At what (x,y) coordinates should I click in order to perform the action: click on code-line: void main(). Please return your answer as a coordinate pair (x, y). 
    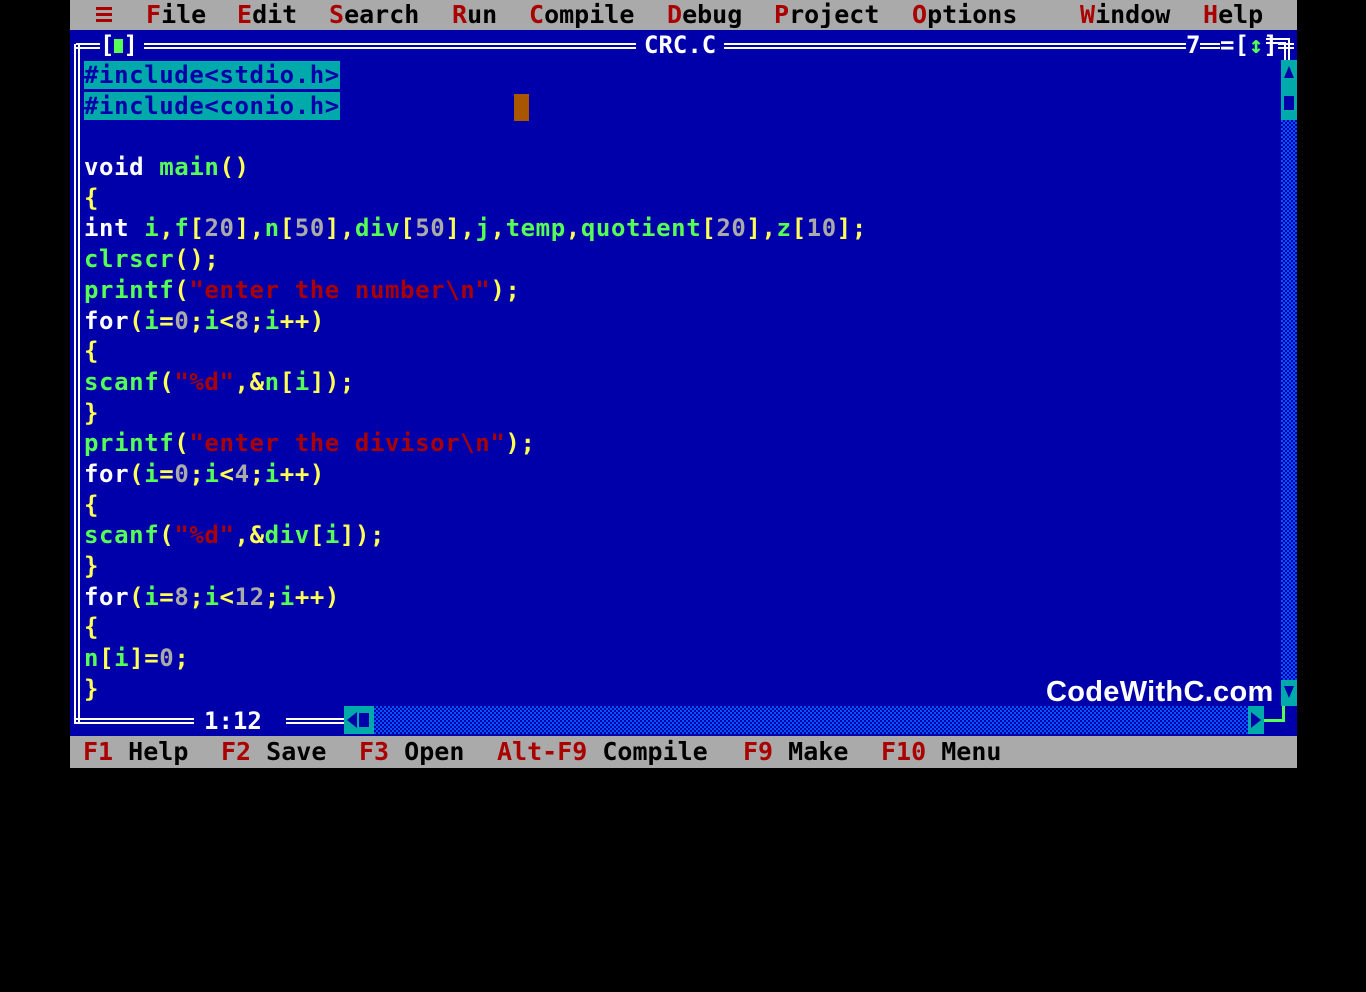
    Looking at the image, I should click on (681, 167).